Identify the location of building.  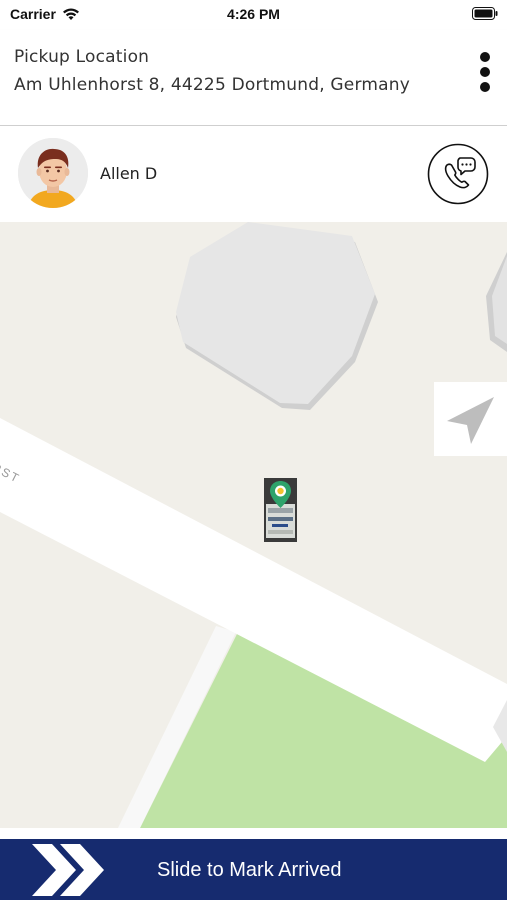
(275, 313).